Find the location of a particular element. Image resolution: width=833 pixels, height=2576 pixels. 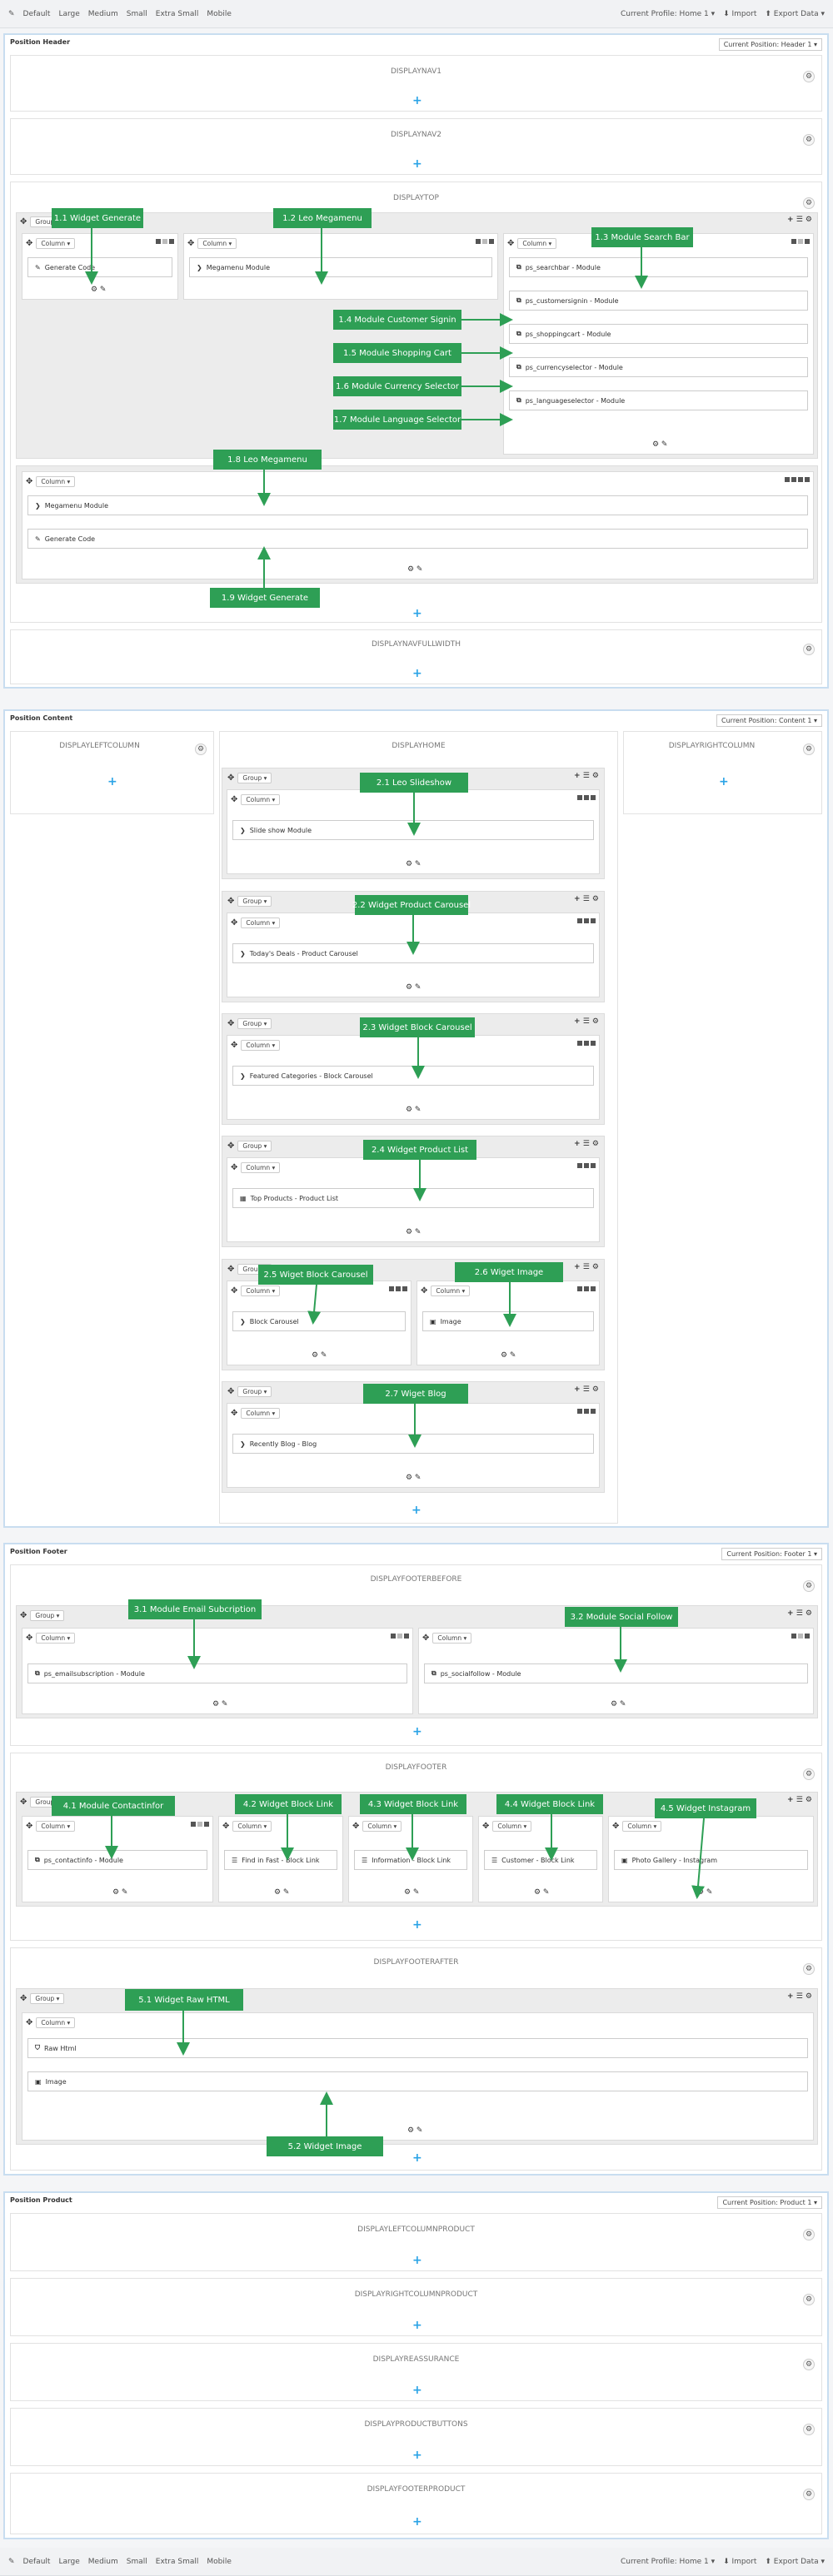

module-item: ❯ Block Carousel is located at coordinates (319, 1321).